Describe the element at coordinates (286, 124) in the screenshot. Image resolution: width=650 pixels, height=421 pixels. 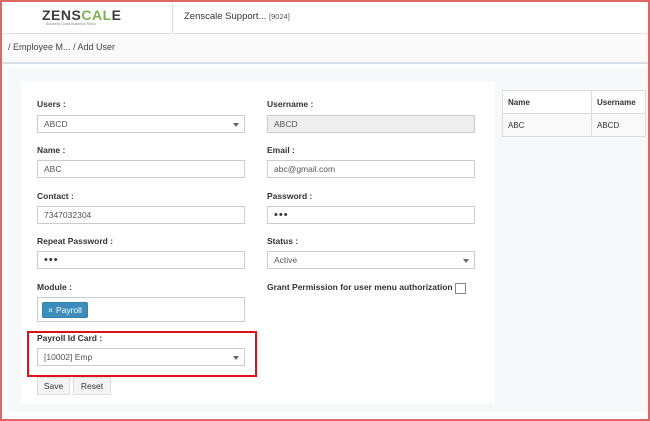
I see `username-value: ABCD` at that location.